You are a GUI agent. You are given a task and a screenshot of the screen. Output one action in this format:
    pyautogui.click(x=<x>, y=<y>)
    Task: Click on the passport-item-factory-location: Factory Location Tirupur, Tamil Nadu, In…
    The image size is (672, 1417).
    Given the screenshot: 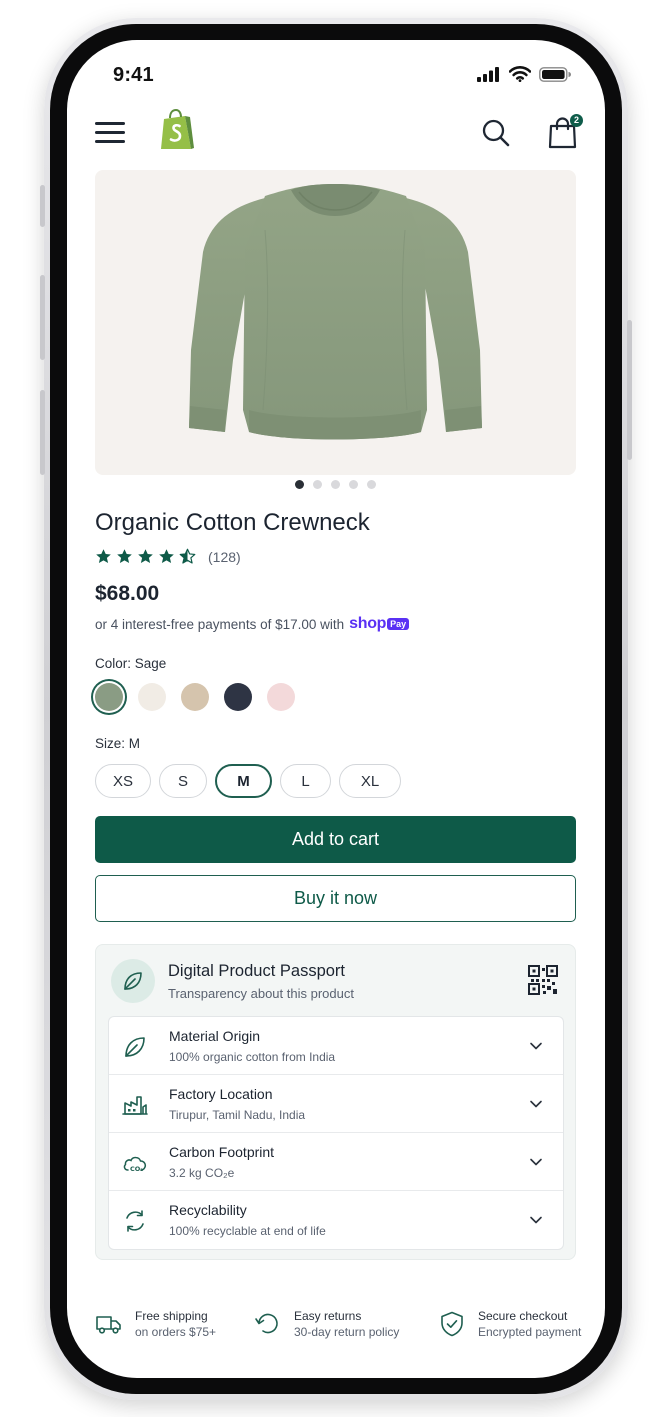 What is the action you would take?
    pyautogui.click(x=336, y=1104)
    